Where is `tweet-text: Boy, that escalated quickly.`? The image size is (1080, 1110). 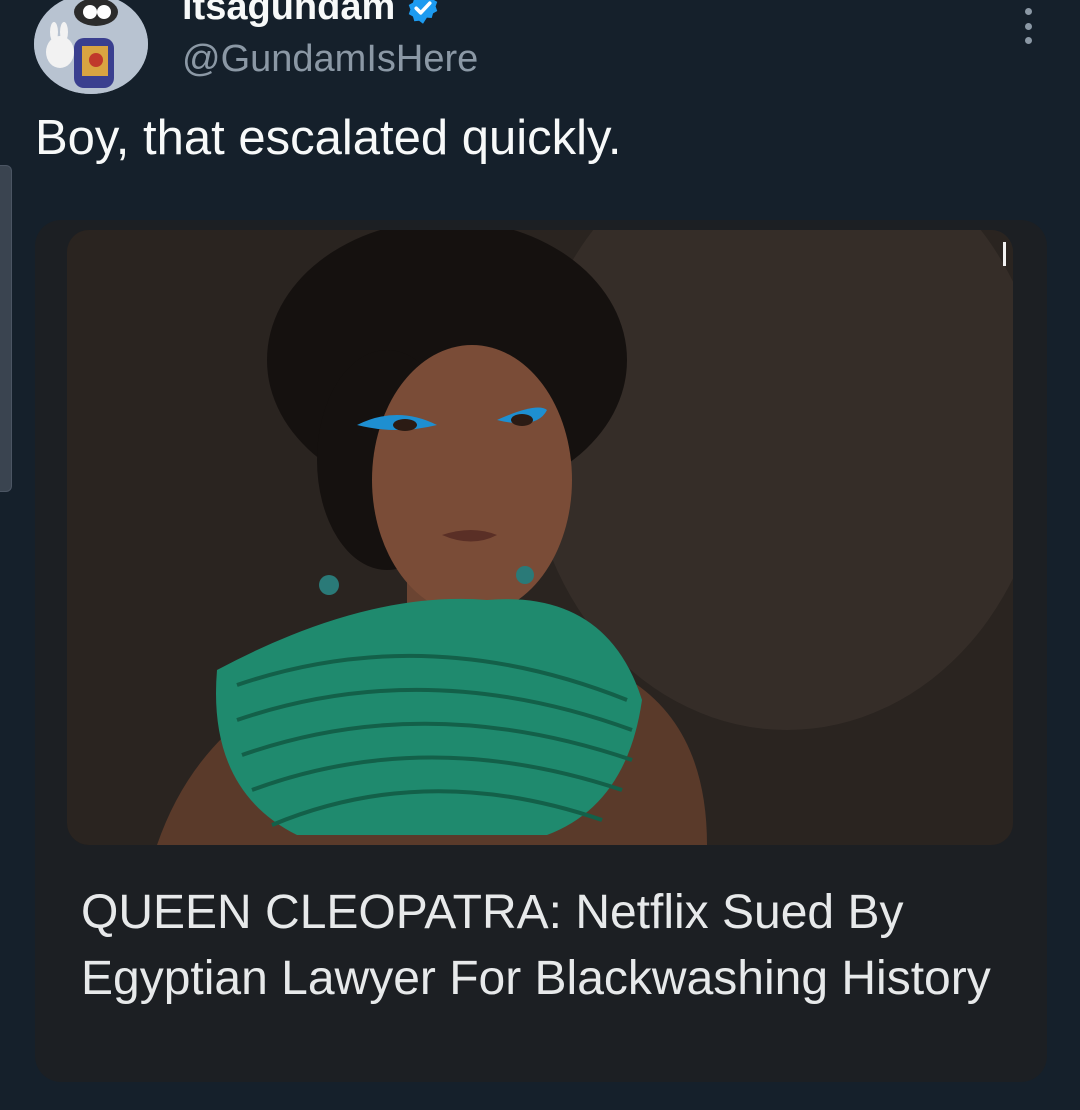 tweet-text: Boy, that escalated quickly. is located at coordinates (328, 138).